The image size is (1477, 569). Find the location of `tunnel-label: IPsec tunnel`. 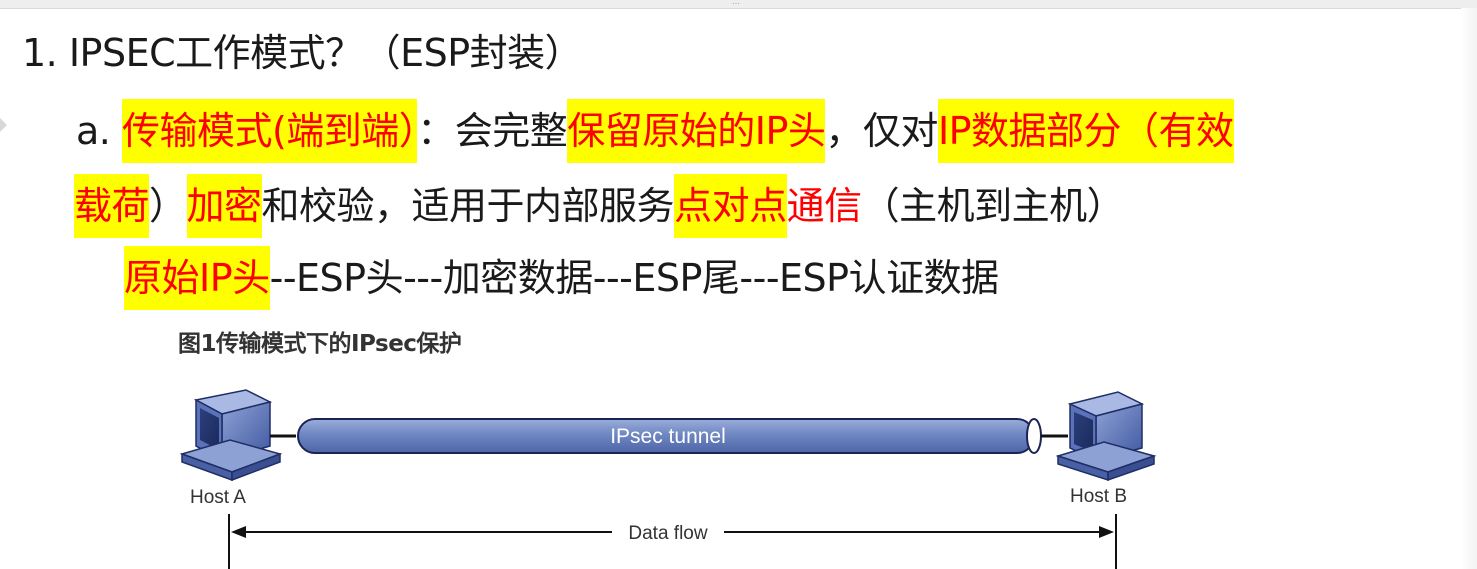

tunnel-label: IPsec tunnel is located at coordinates (668, 436).